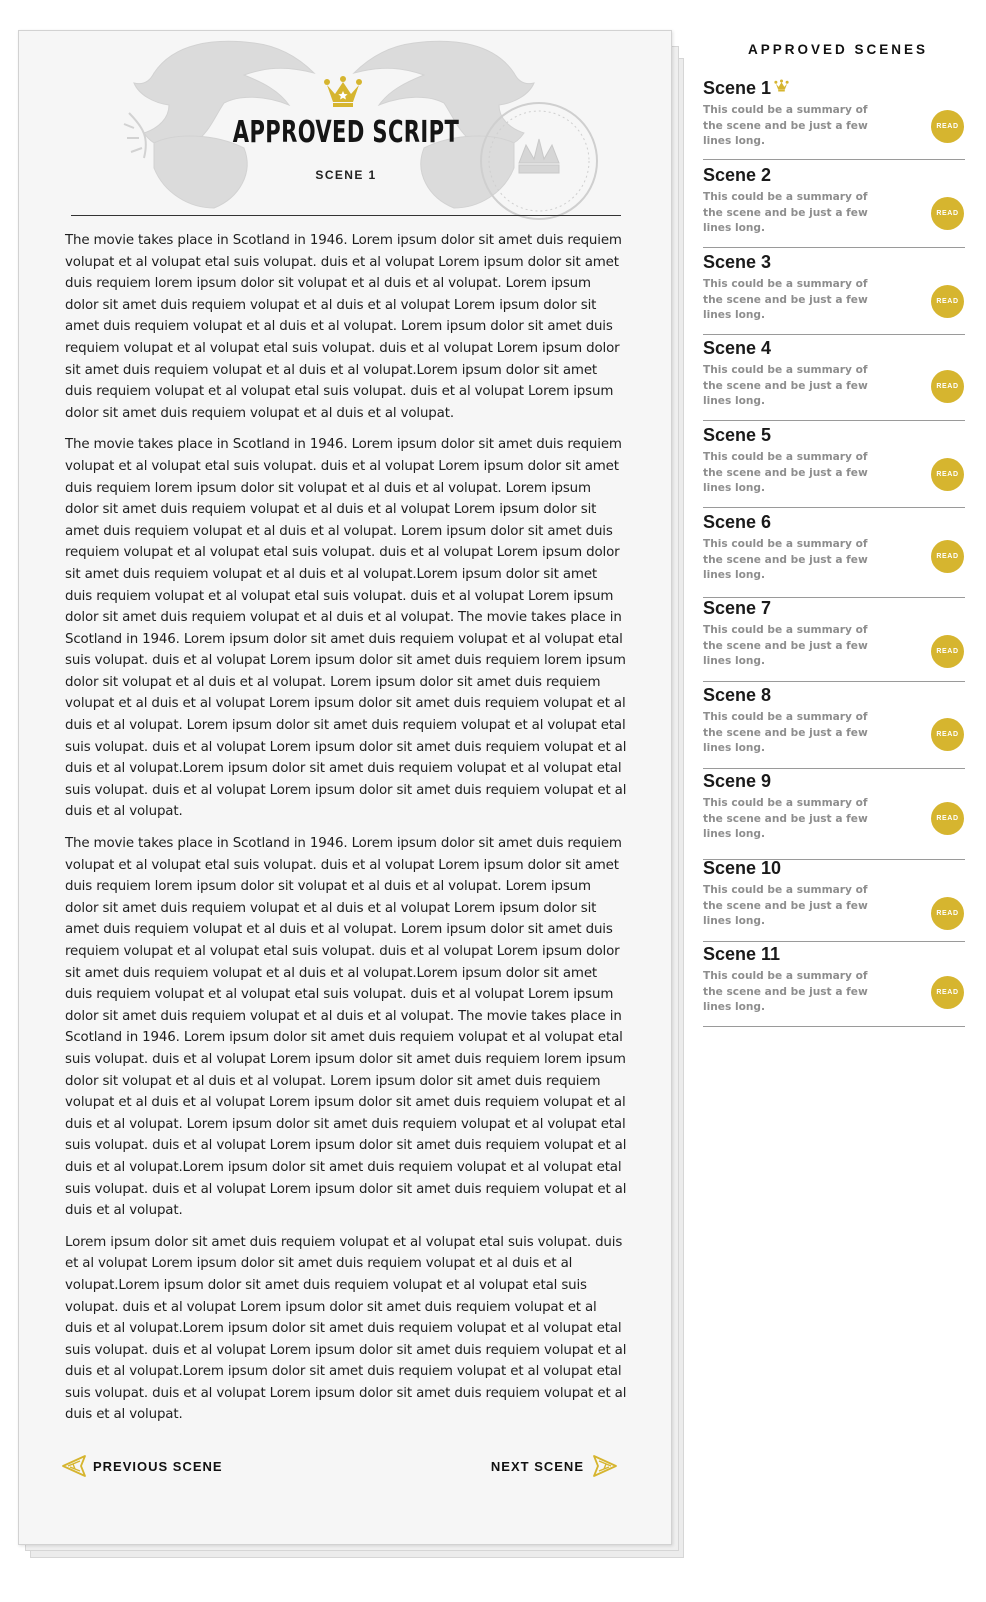 The height and width of the screenshot is (1602, 986). I want to click on sidebar-heading: APPROVED SCENES, so click(838, 49).